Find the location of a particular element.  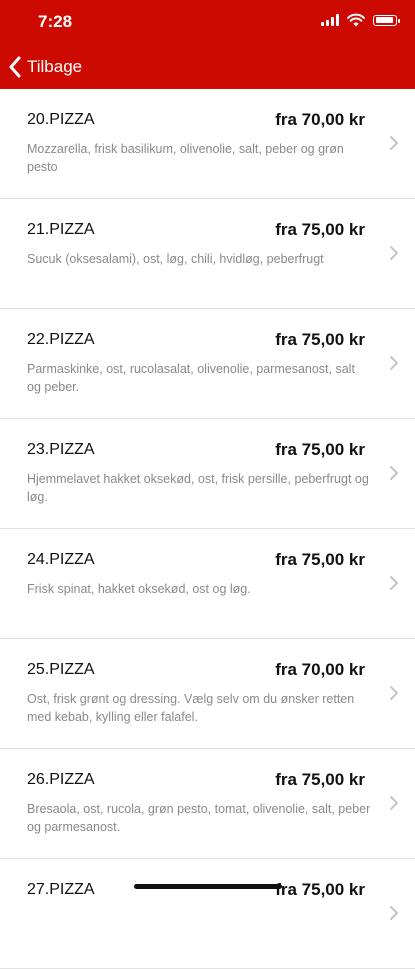

wifi-icon is located at coordinates (356, 20).